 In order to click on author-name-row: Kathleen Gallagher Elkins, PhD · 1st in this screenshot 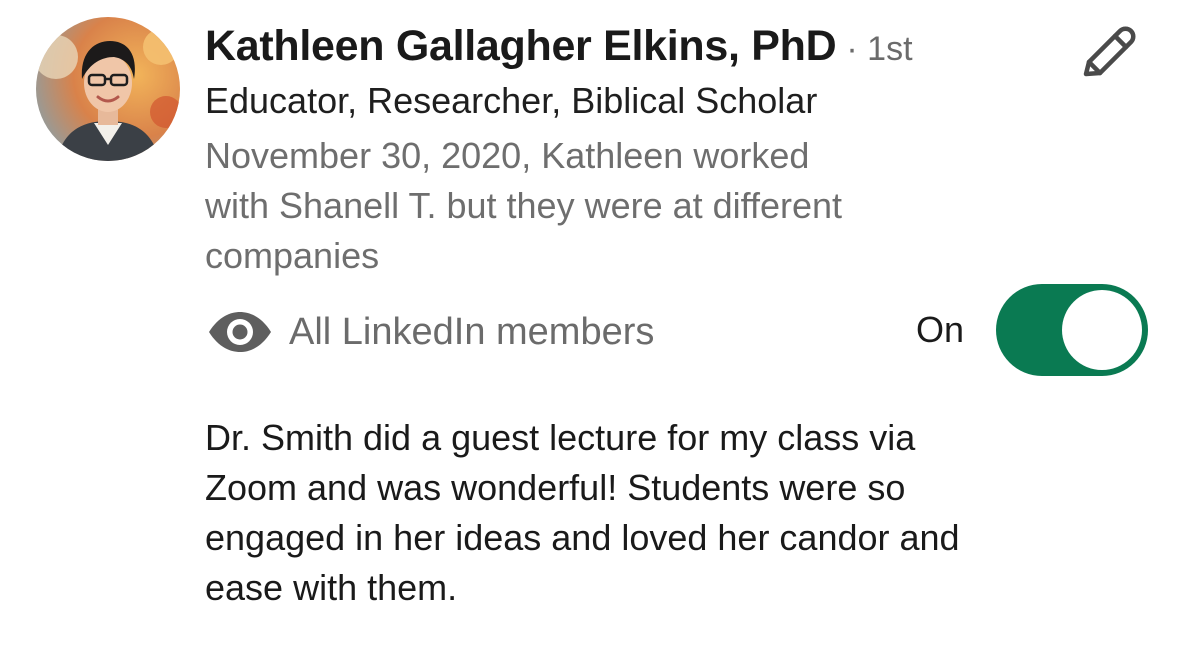, I will do `click(559, 50)`.